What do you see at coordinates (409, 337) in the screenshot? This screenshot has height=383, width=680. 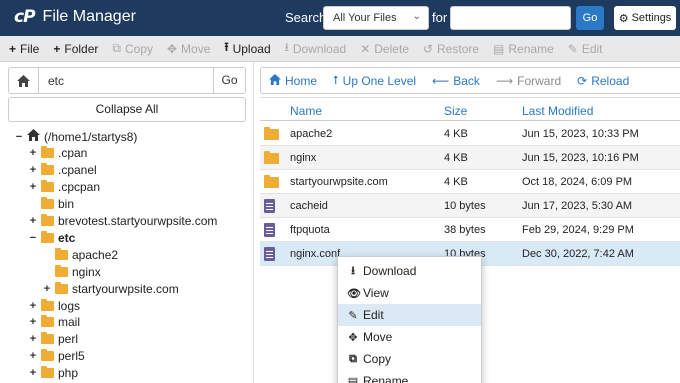 I see `context-move: ✥ Move` at bounding box center [409, 337].